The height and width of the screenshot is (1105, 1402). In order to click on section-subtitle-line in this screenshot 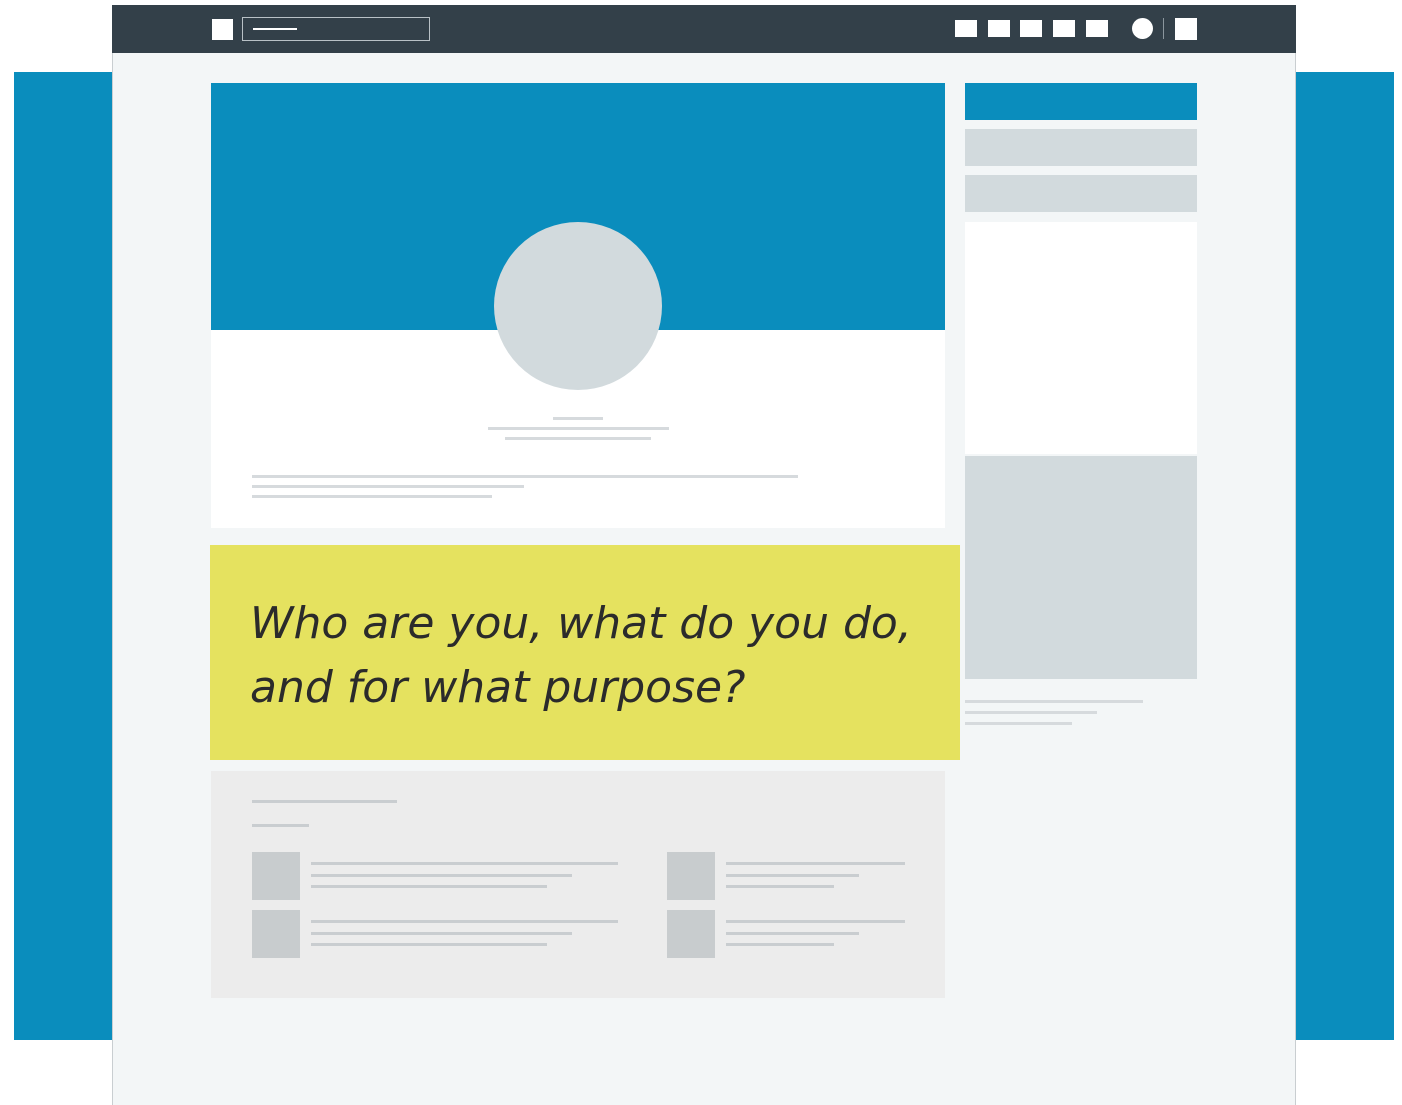, I will do `click(280, 825)`.